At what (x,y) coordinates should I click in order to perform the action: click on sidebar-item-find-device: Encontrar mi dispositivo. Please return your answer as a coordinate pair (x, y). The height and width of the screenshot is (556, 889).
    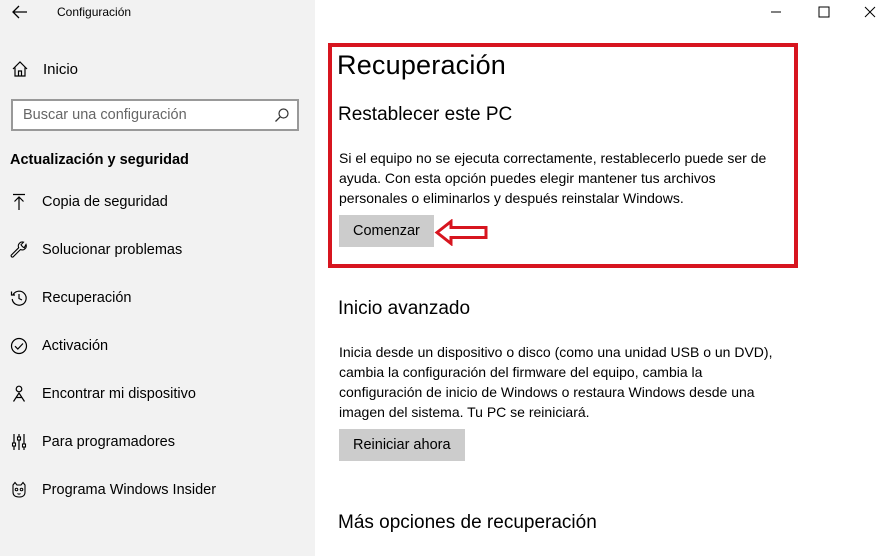
    Looking at the image, I should click on (157, 394).